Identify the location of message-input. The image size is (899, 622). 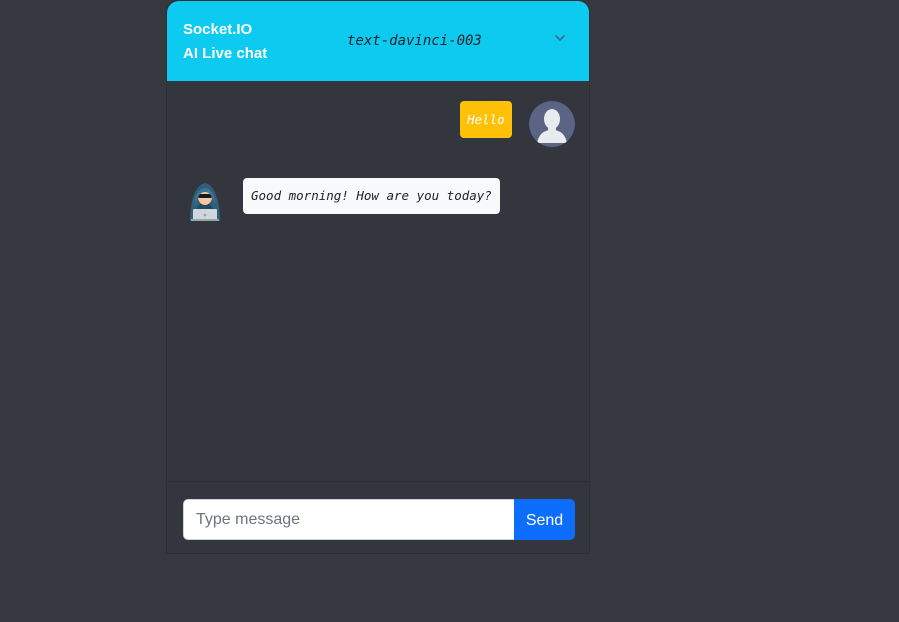
(348, 519).